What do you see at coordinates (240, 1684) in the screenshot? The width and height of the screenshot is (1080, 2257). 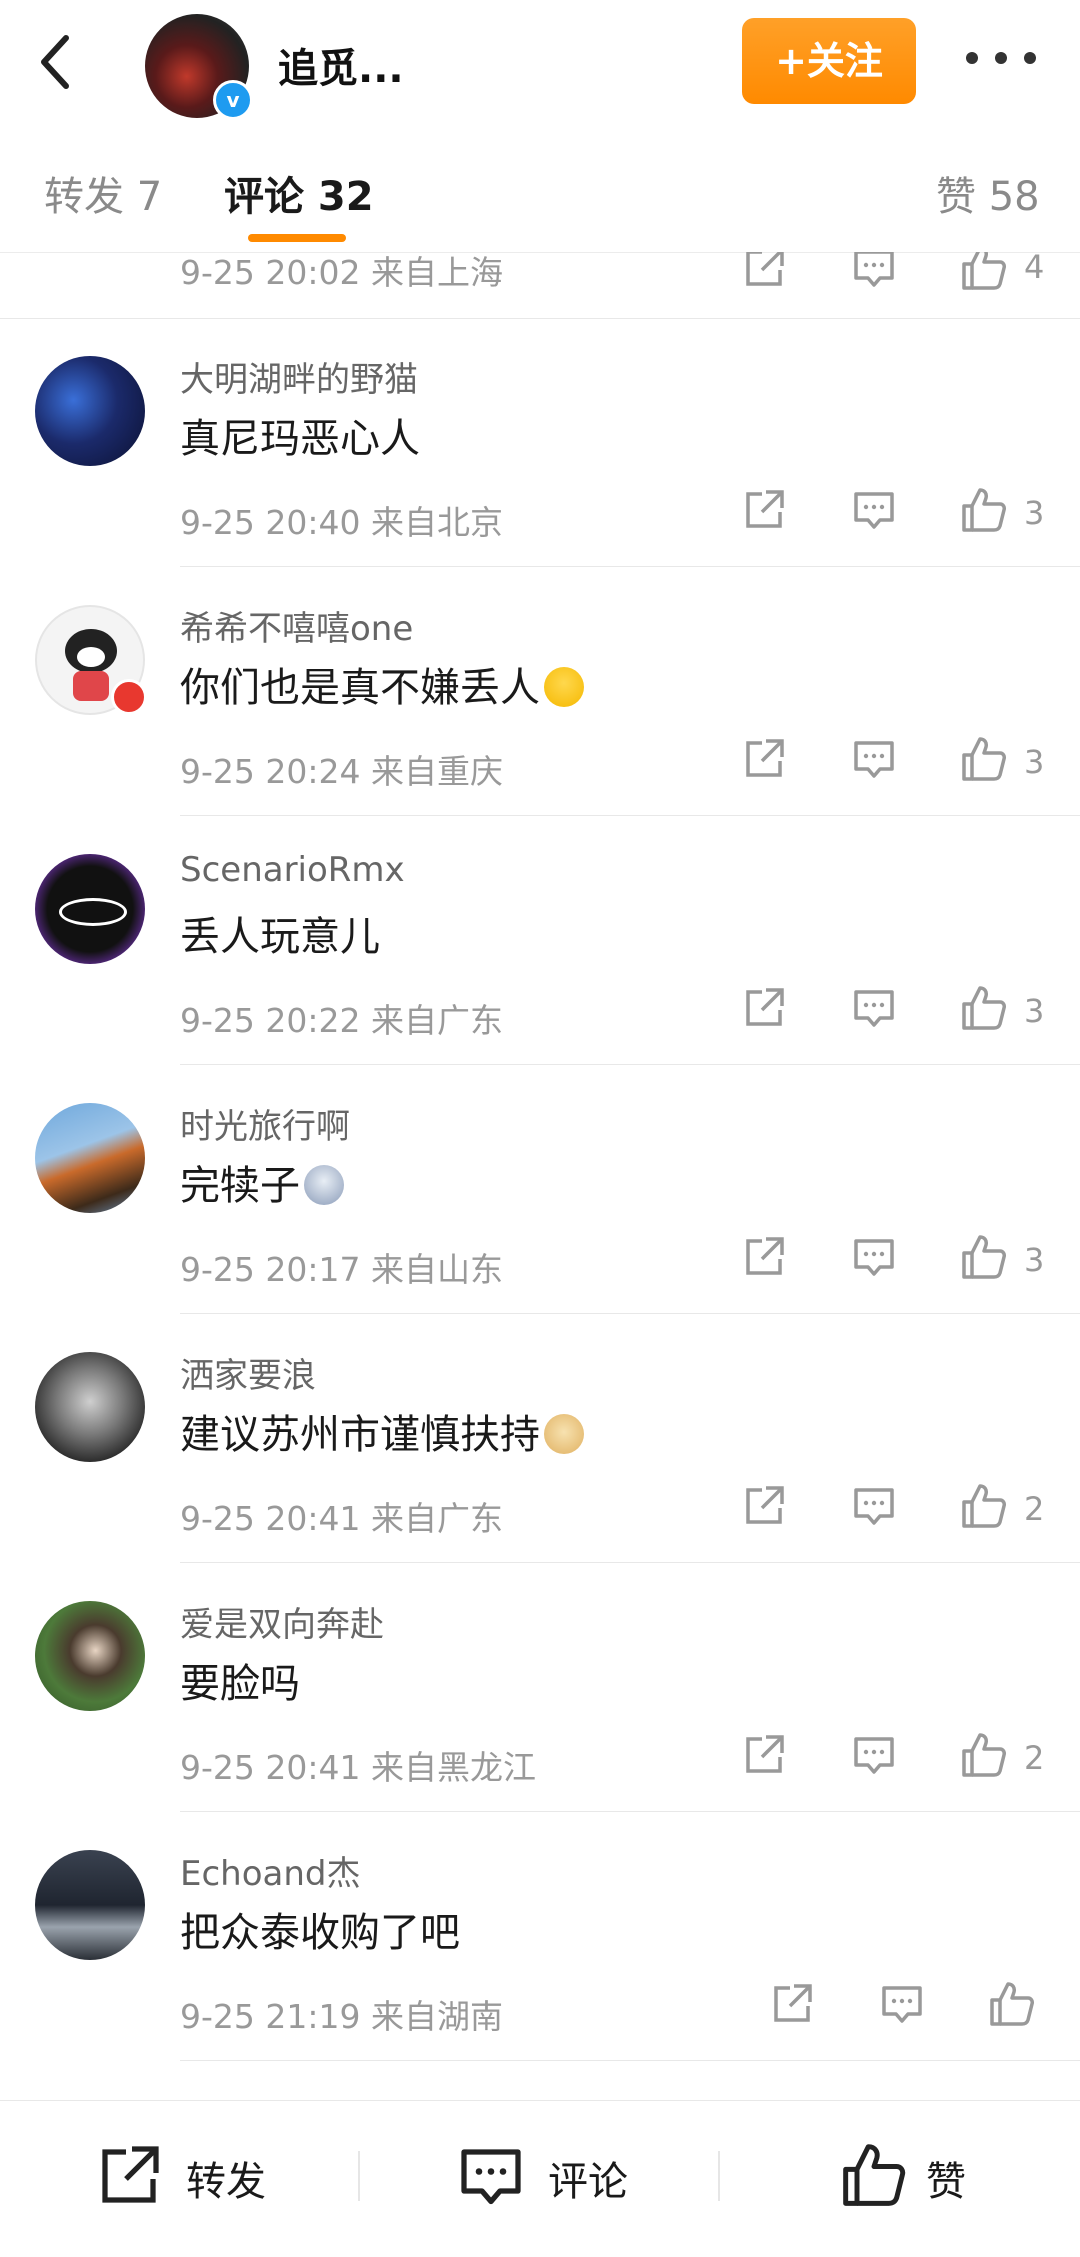 I see `comment-text: 要脸吗` at bounding box center [240, 1684].